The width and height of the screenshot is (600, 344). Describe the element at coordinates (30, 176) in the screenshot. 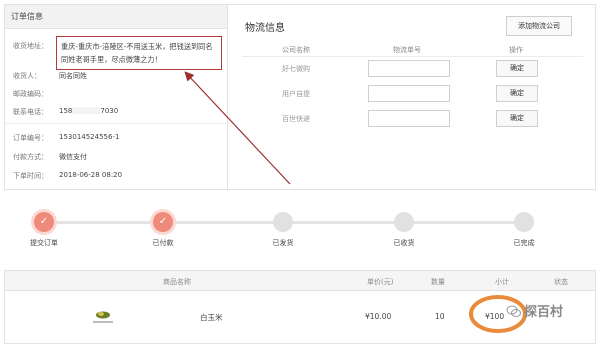

I see `order-time-label: 下单时间：` at that location.